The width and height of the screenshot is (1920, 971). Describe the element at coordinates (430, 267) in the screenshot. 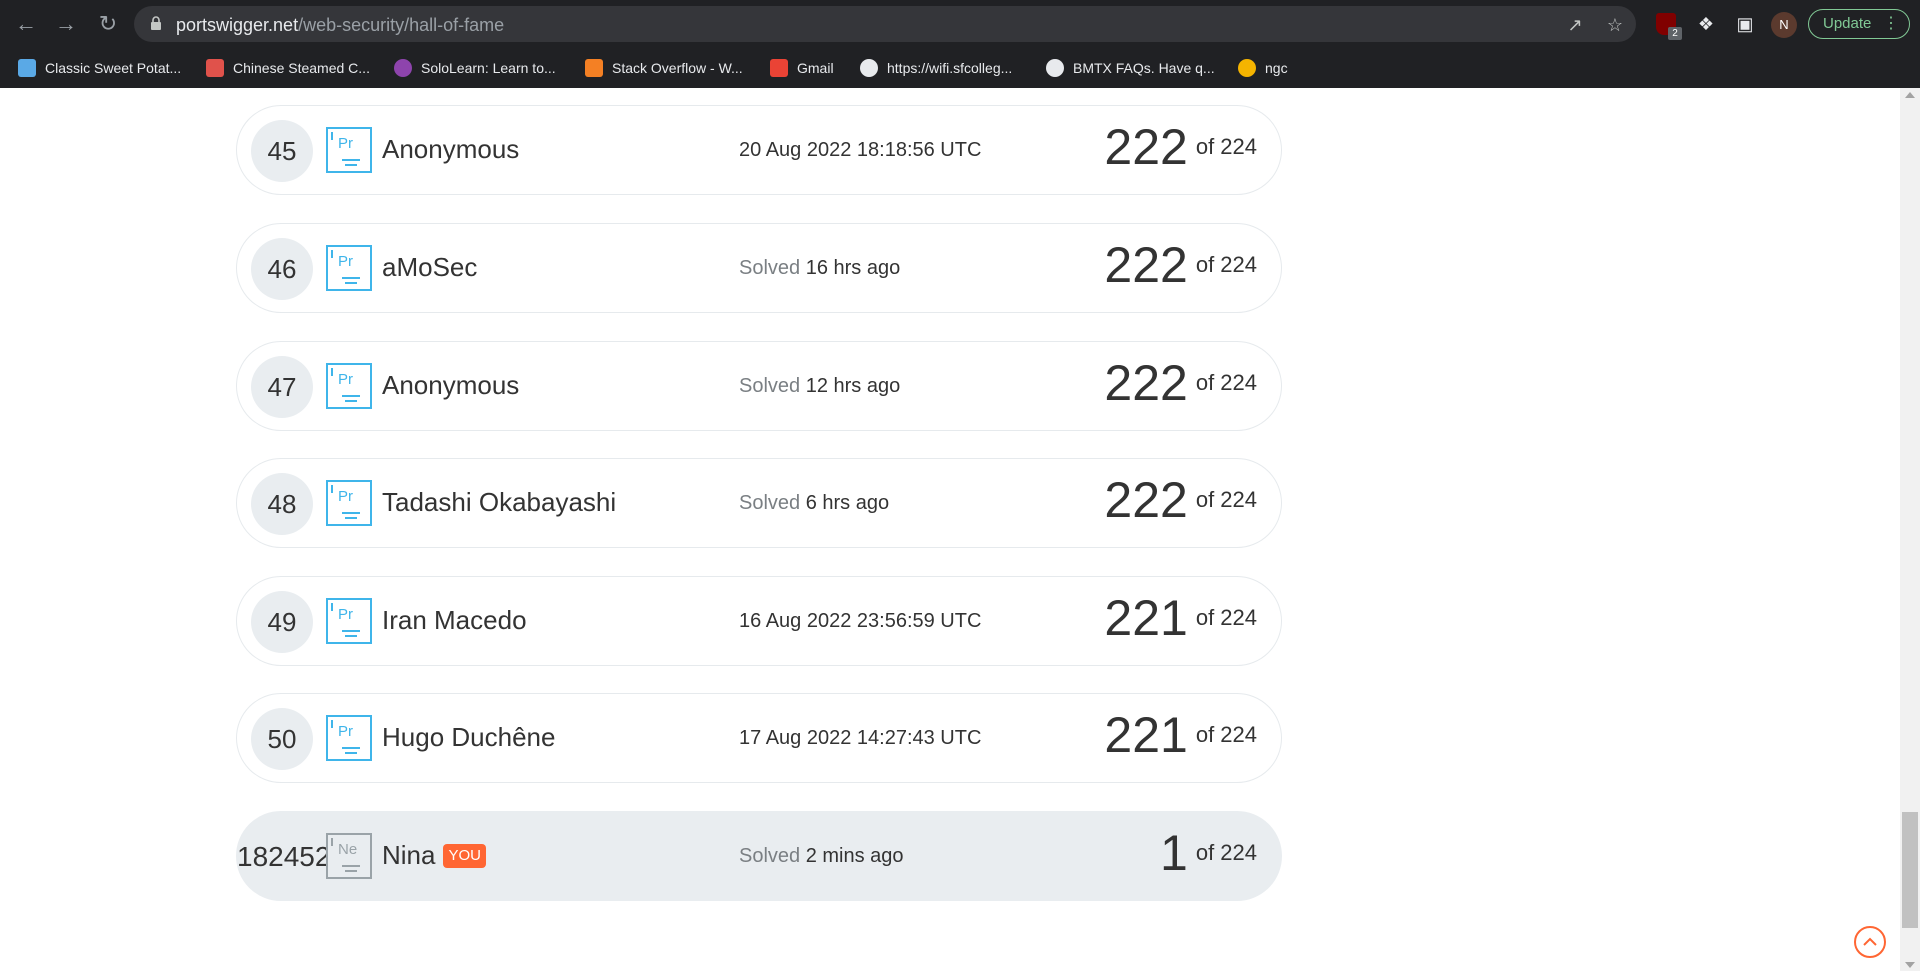

I see `user-name: aMoSec` at that location.